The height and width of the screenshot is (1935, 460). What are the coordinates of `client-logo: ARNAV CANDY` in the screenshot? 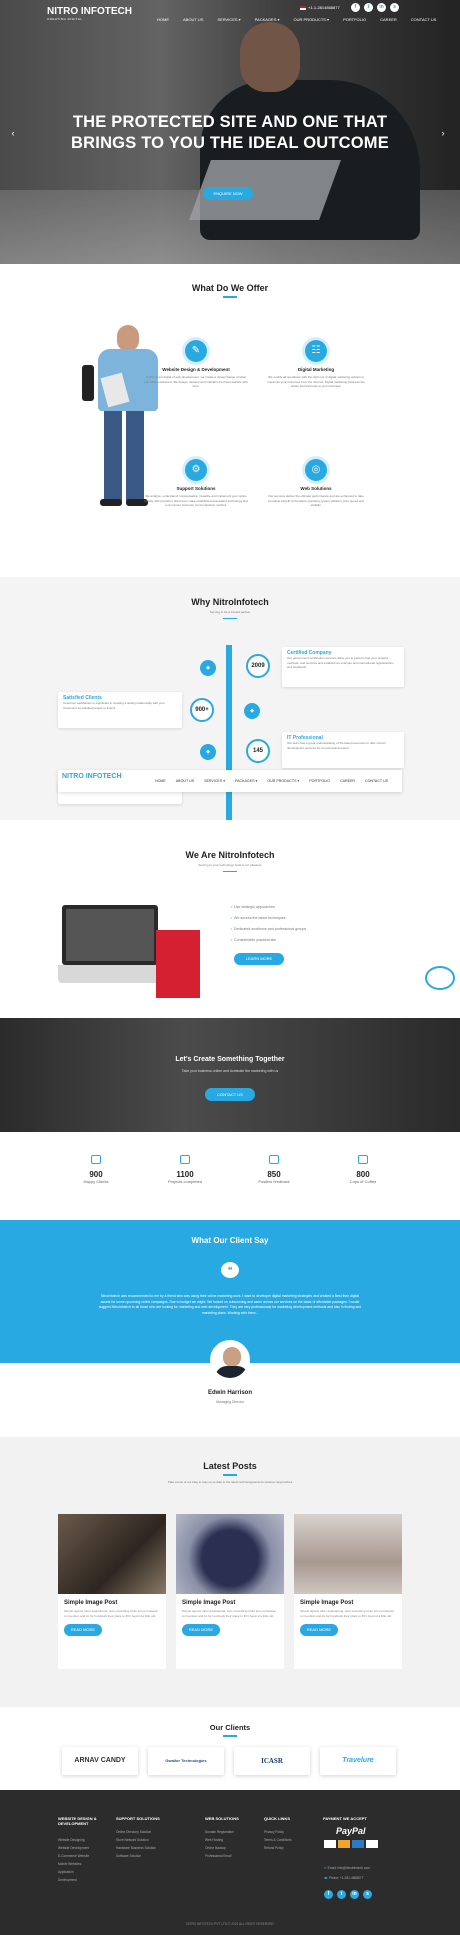 It's located at (100, 1761).